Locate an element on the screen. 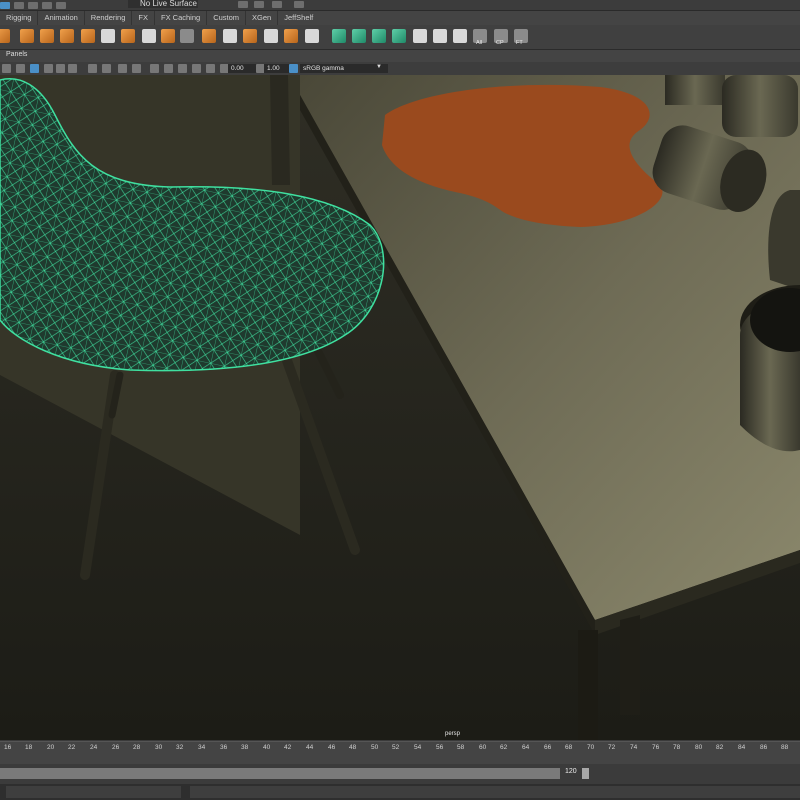 This screenshot has height=800, width=800. resolution-gate-icon is located at coordinates (72, 68).